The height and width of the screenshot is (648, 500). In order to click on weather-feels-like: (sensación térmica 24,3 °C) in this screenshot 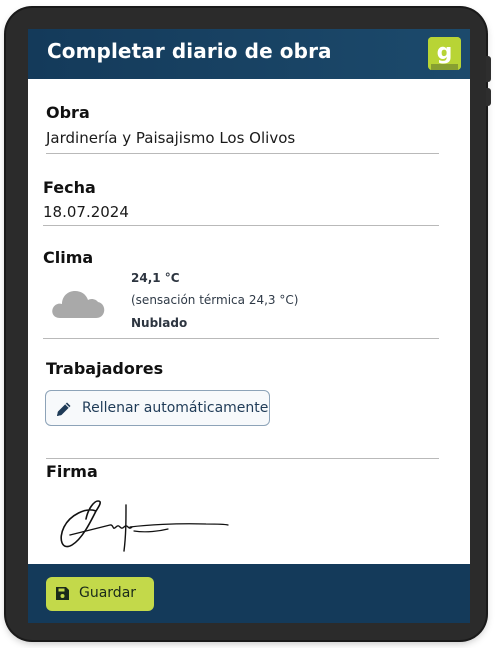, I will do `click(215, 300)`.